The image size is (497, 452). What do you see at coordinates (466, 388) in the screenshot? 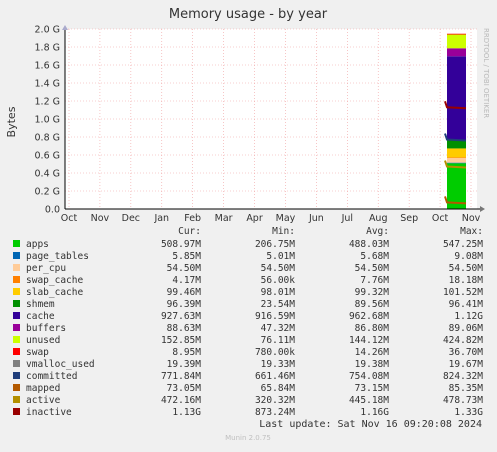
I see `legend-max-mapped: 85.35M` at bounding box center [466, 388].